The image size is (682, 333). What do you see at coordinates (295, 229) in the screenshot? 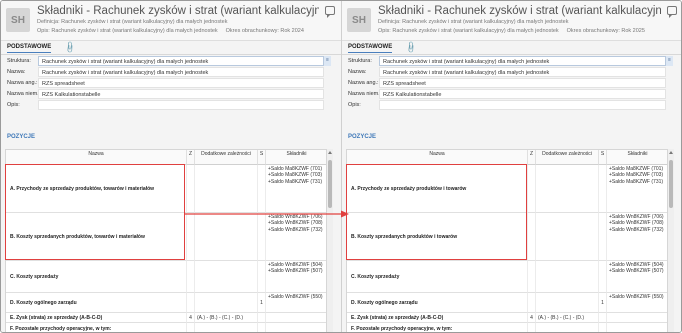
I see `component-entry: +Saldo Wn8KZWF (732)` at bounding box center [295, 229].